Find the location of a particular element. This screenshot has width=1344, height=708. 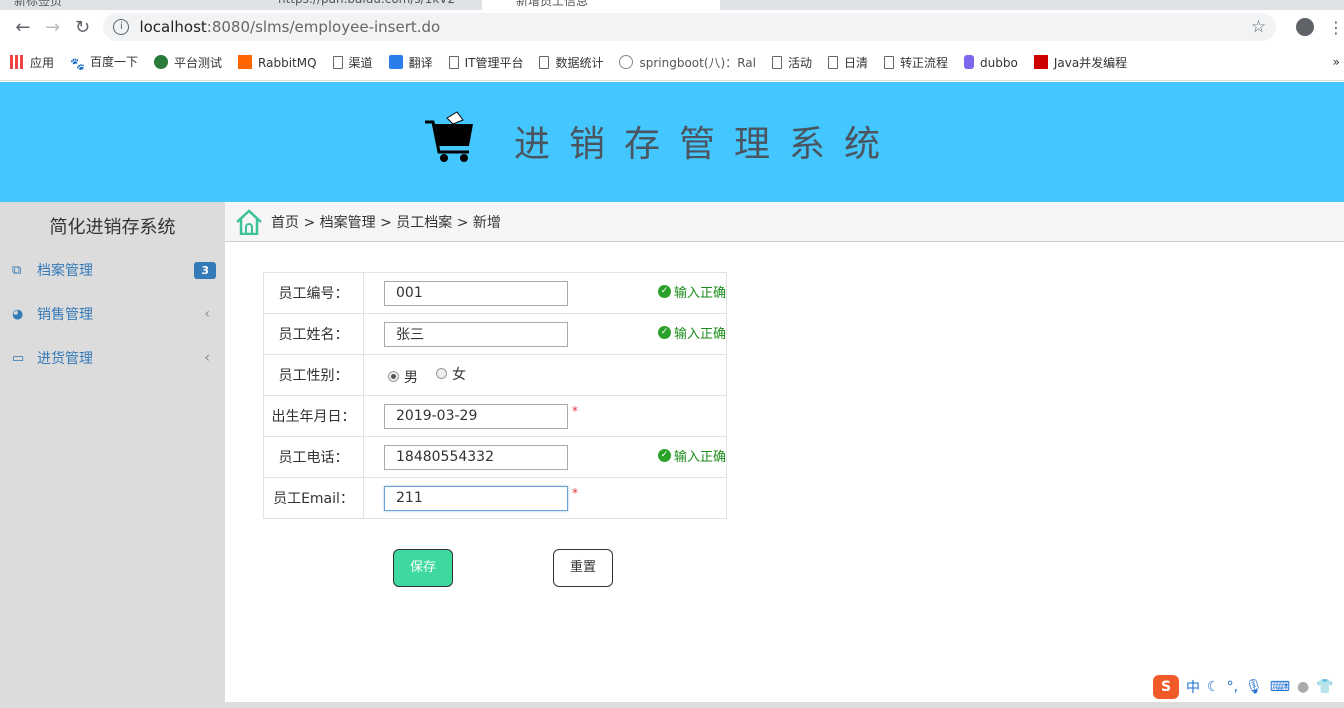

gender-female-radio: 女 is located at coordinates (451, 374).